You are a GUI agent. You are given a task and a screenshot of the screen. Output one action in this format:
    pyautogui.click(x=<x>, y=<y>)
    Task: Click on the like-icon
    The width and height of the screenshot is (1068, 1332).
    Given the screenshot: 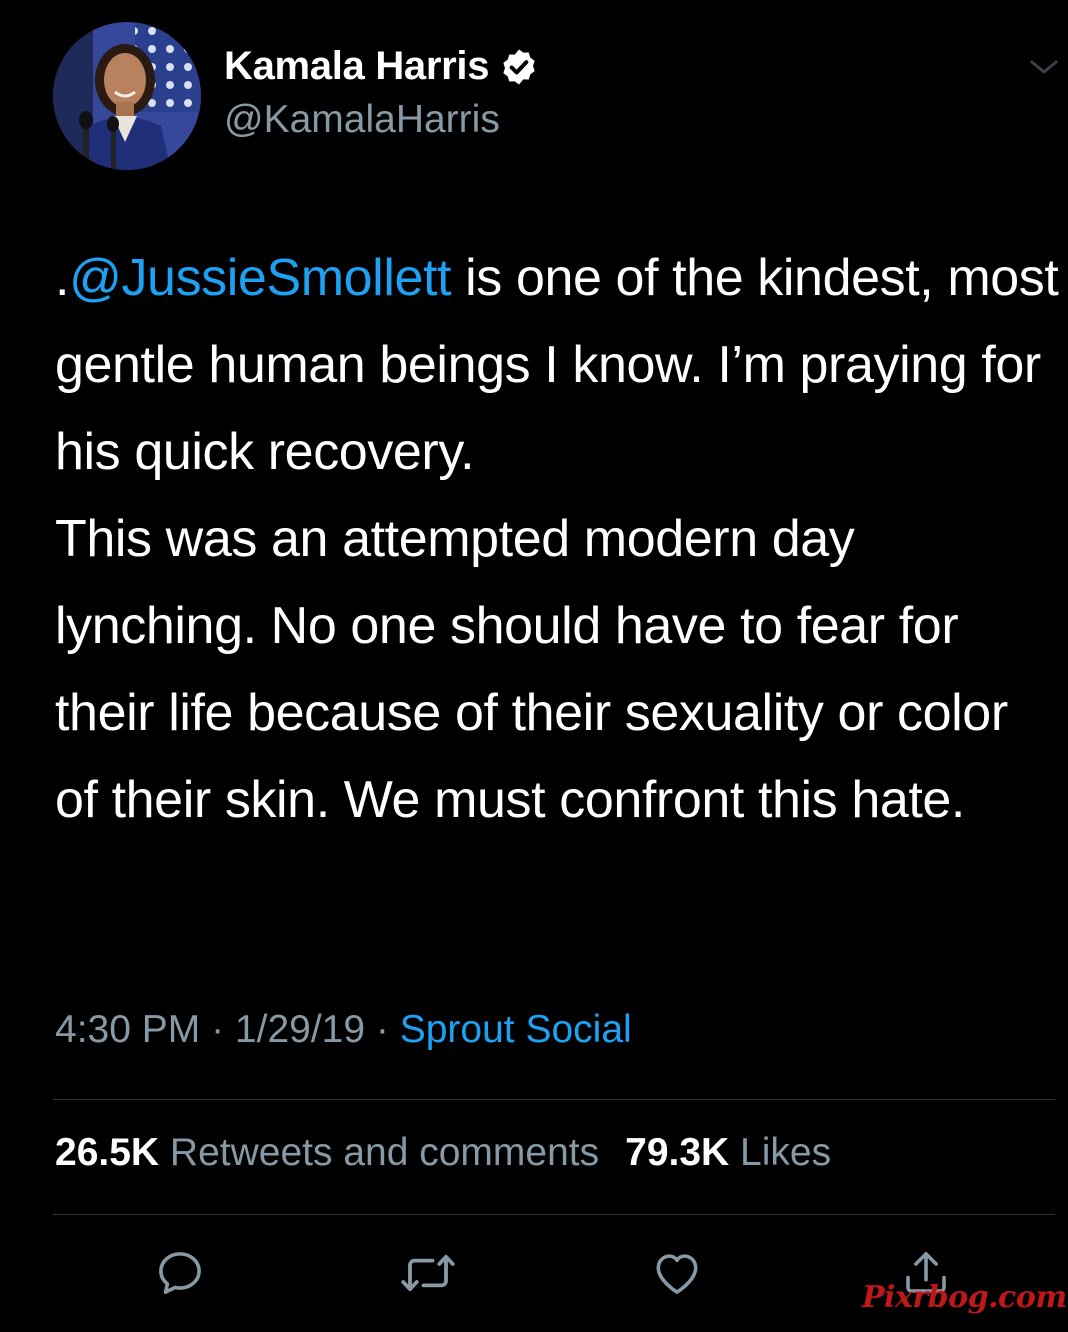 What is the action you would take?
    pyautogui.click(x=677, y=1275)
    